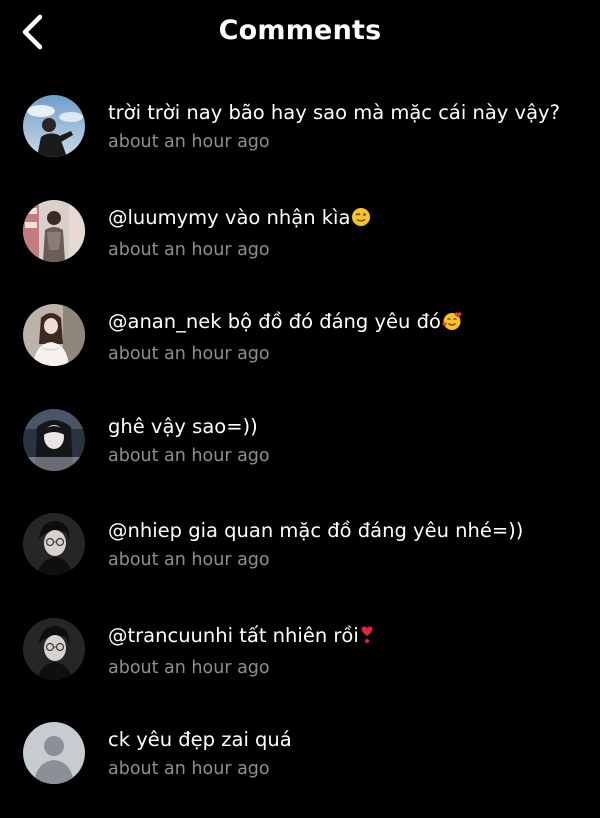 This screenshot has height=818, width=600. Describe the element at coordinates (367, 638) in the screenshot. I see `red-heart-exclamation-icon` at that location.